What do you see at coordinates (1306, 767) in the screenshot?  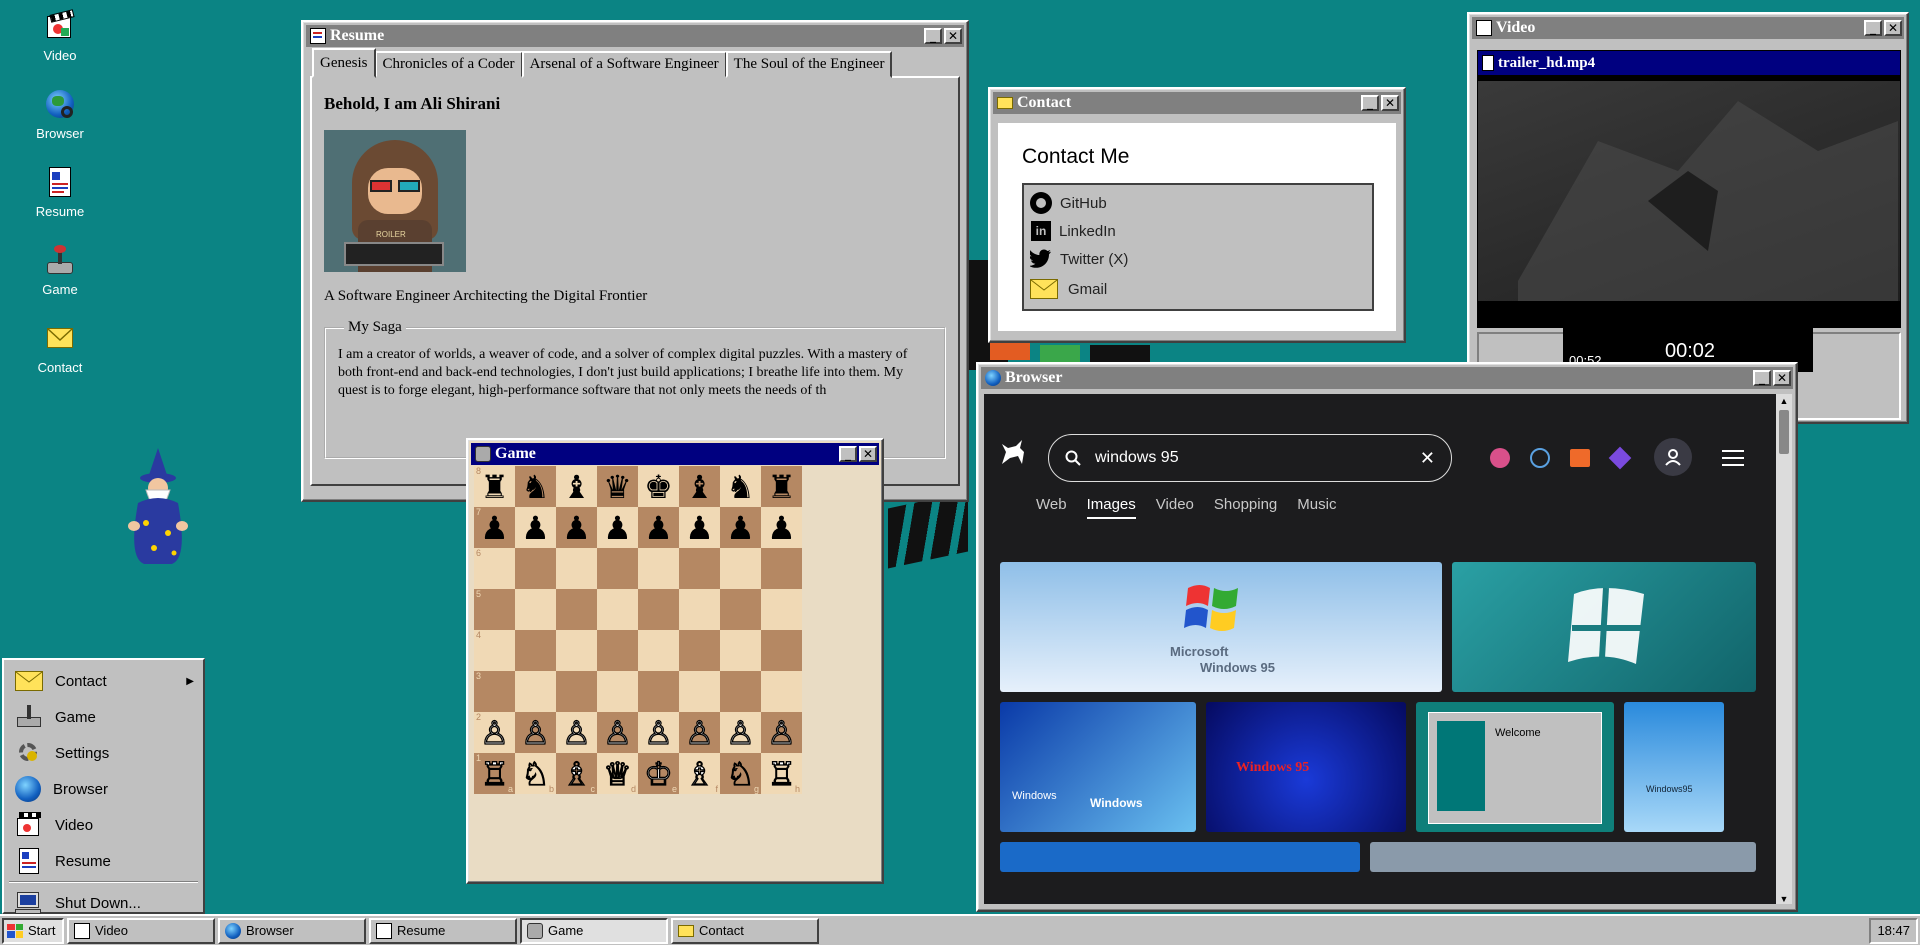 I see `image-result: Windows 95` at bounding box center [1306, 767].